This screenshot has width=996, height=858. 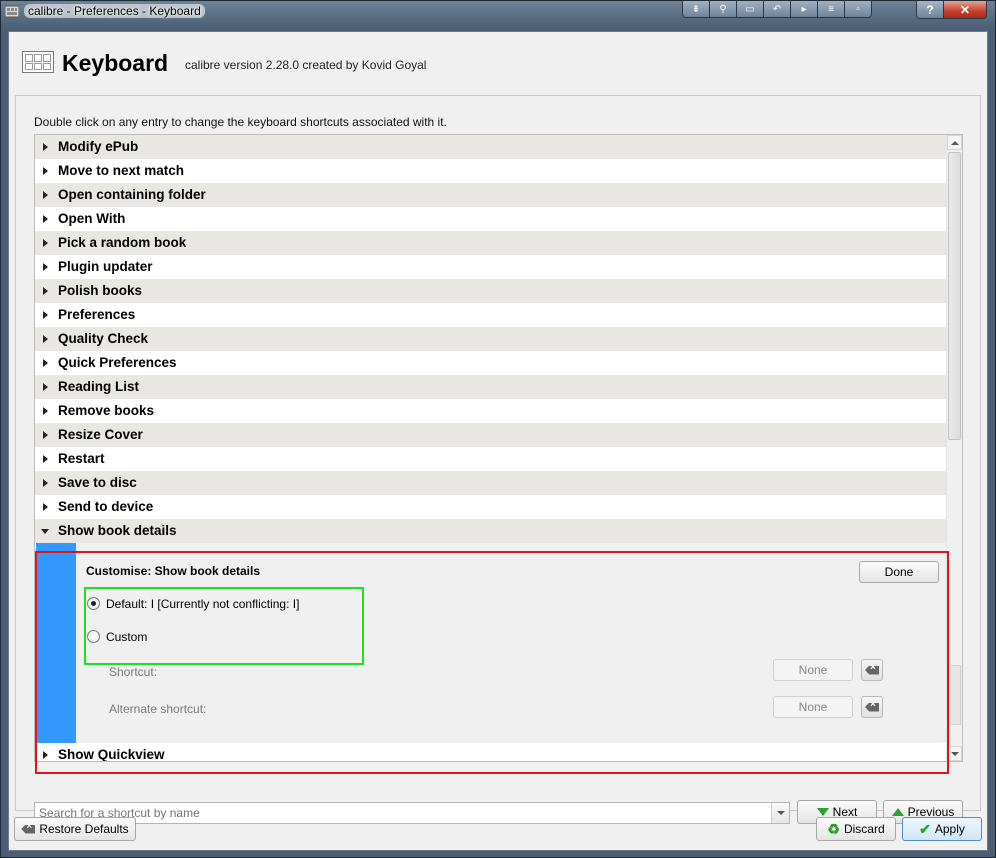 I want to click on tree-item: Preferences, so click(x=491, y=315).